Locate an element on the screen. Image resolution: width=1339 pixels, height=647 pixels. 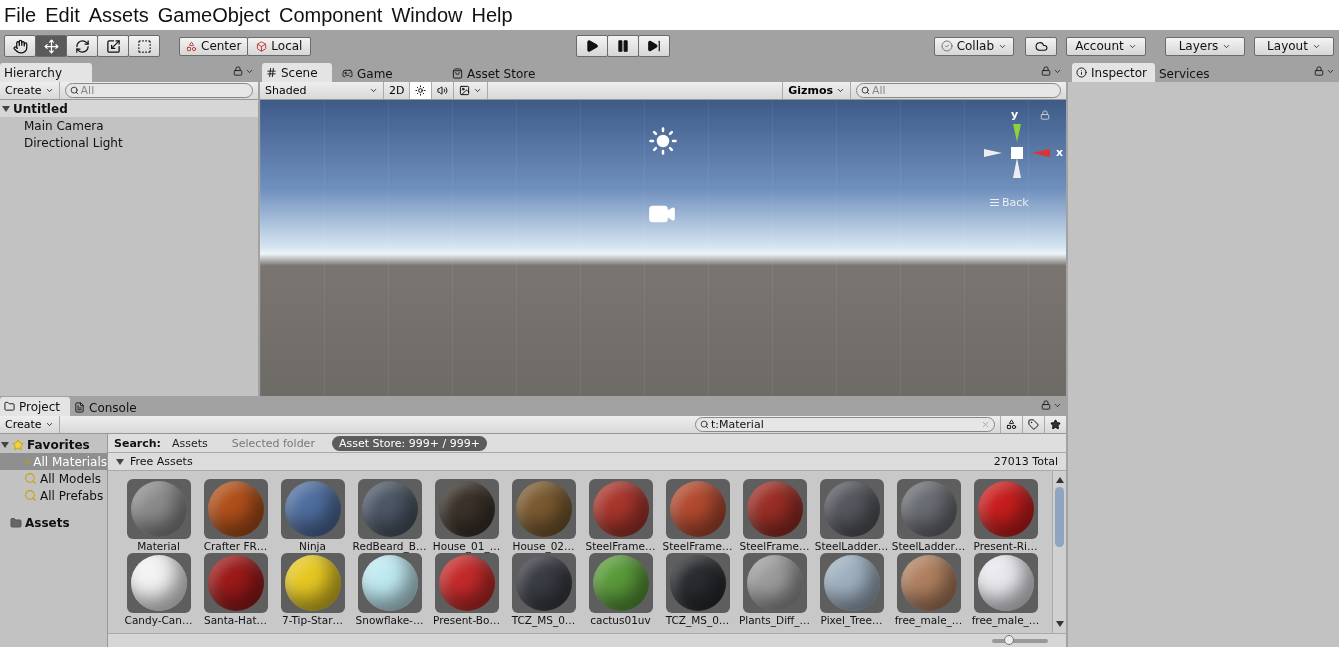
scale-tool-button is located at coordinates (113, 46).